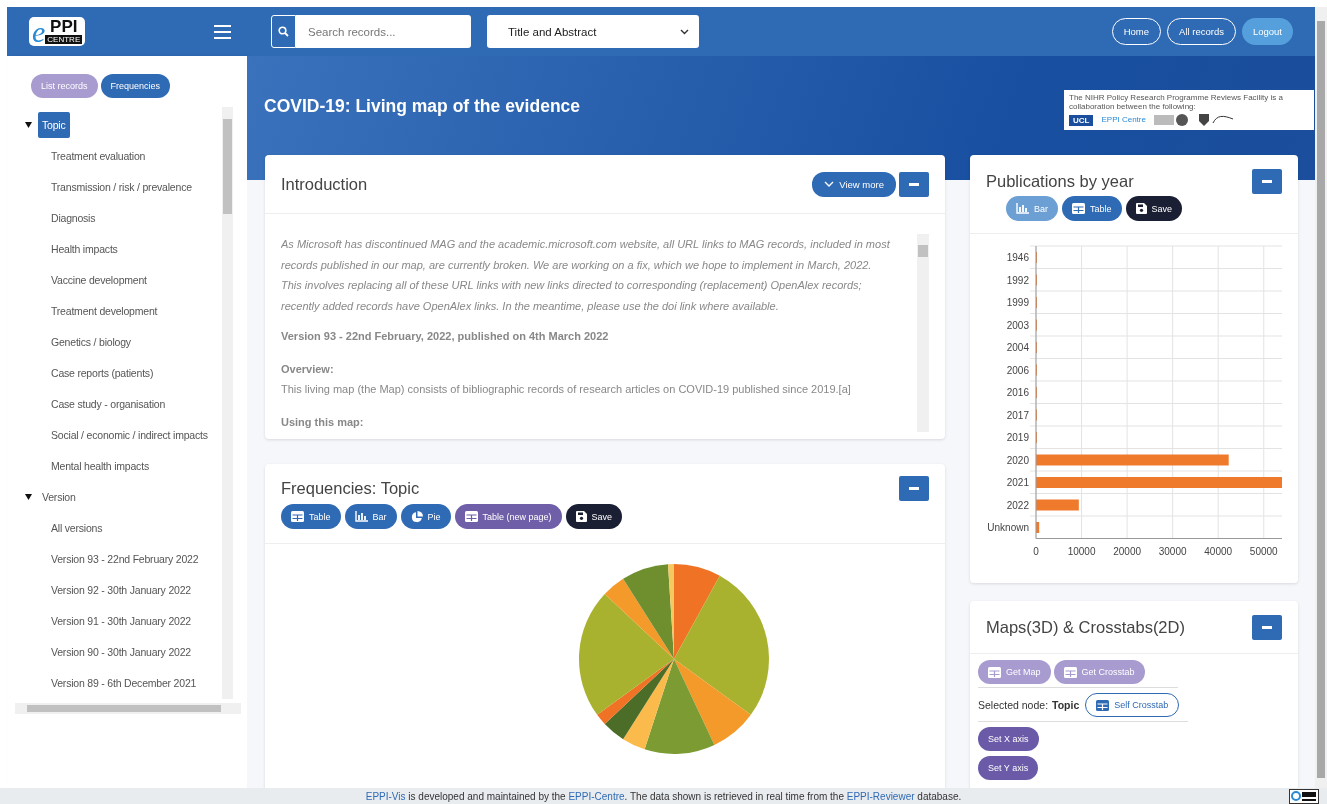  What do you see at coordinates (1263, 551) in the screenshot?
I see `axis-label: 50000` at bounding box center [1263, 551].